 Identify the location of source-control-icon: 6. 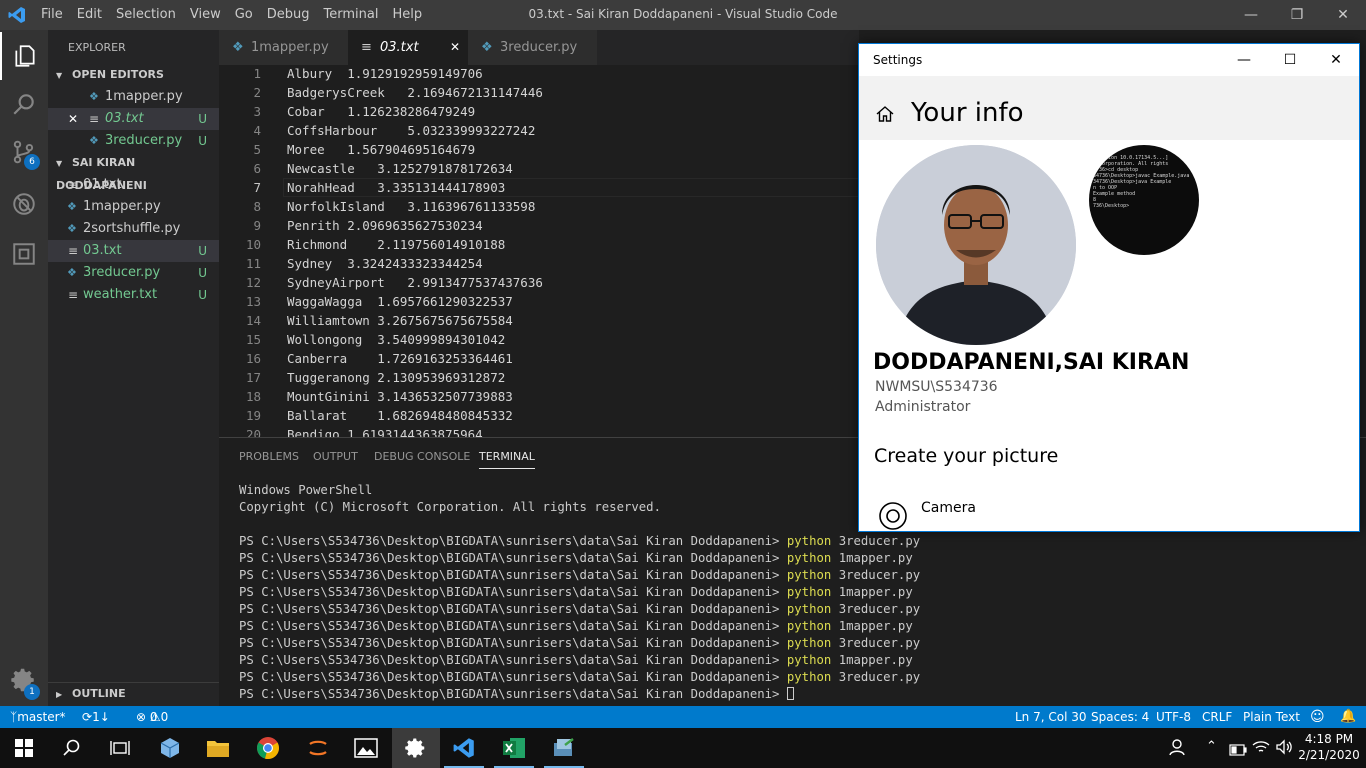
(24, 152).